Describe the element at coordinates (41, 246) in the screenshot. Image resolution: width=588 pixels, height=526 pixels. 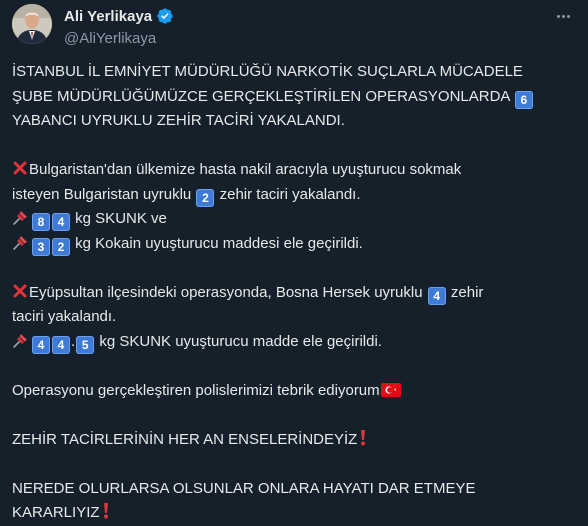
I see `keycap-number: 3` at that location.